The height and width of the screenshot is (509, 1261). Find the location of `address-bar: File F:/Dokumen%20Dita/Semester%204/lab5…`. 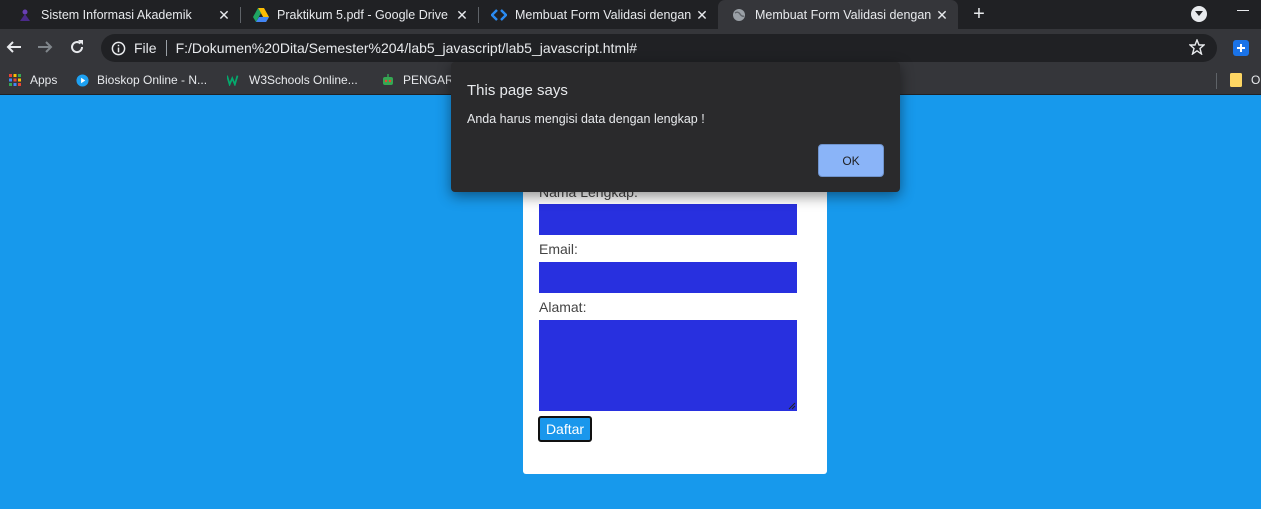

address-bar: File F:/Dokumen%20Dita/Semester%204/lab5… is located at coordinates (659, 48).